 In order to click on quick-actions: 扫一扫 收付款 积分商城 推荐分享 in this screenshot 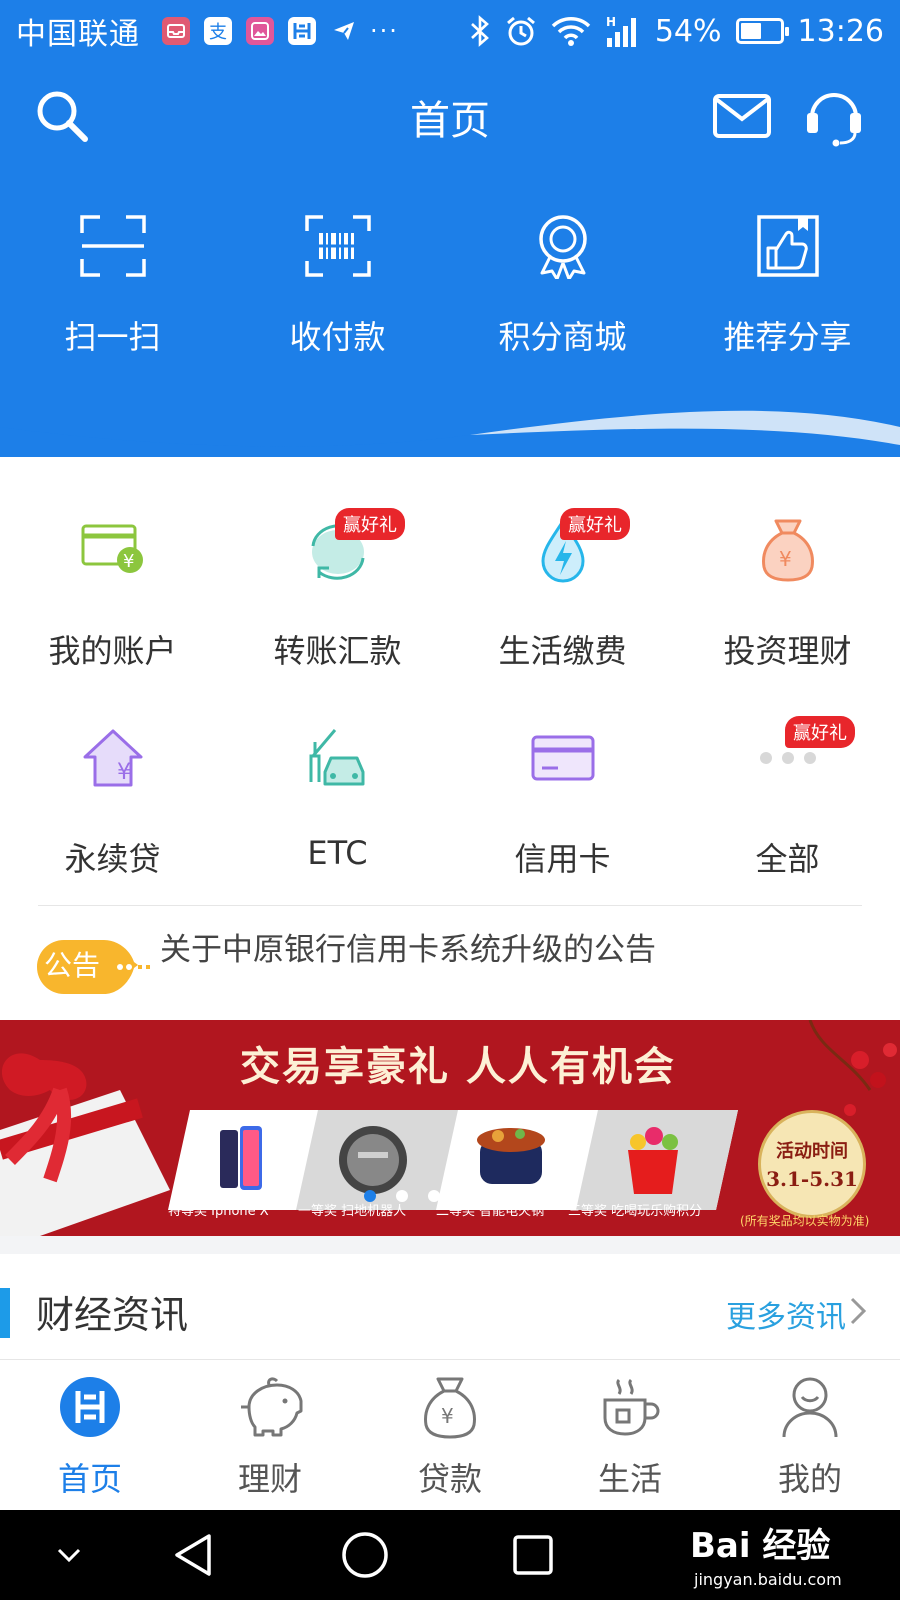, I will do `click(450, 284)`.